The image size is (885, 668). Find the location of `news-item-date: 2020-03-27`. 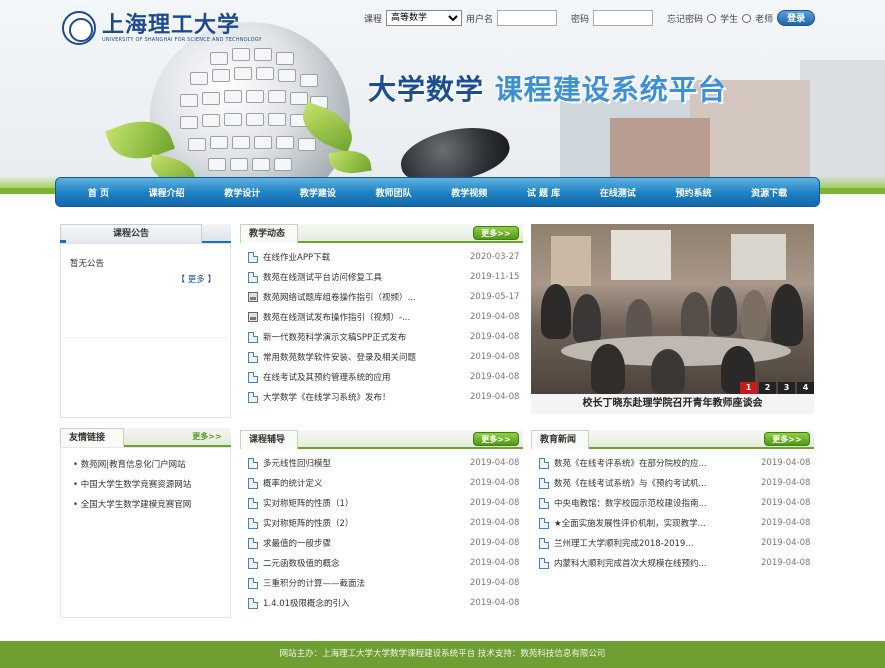

news-item-date: 2020-03-27 is located at coordinates (495, 257).